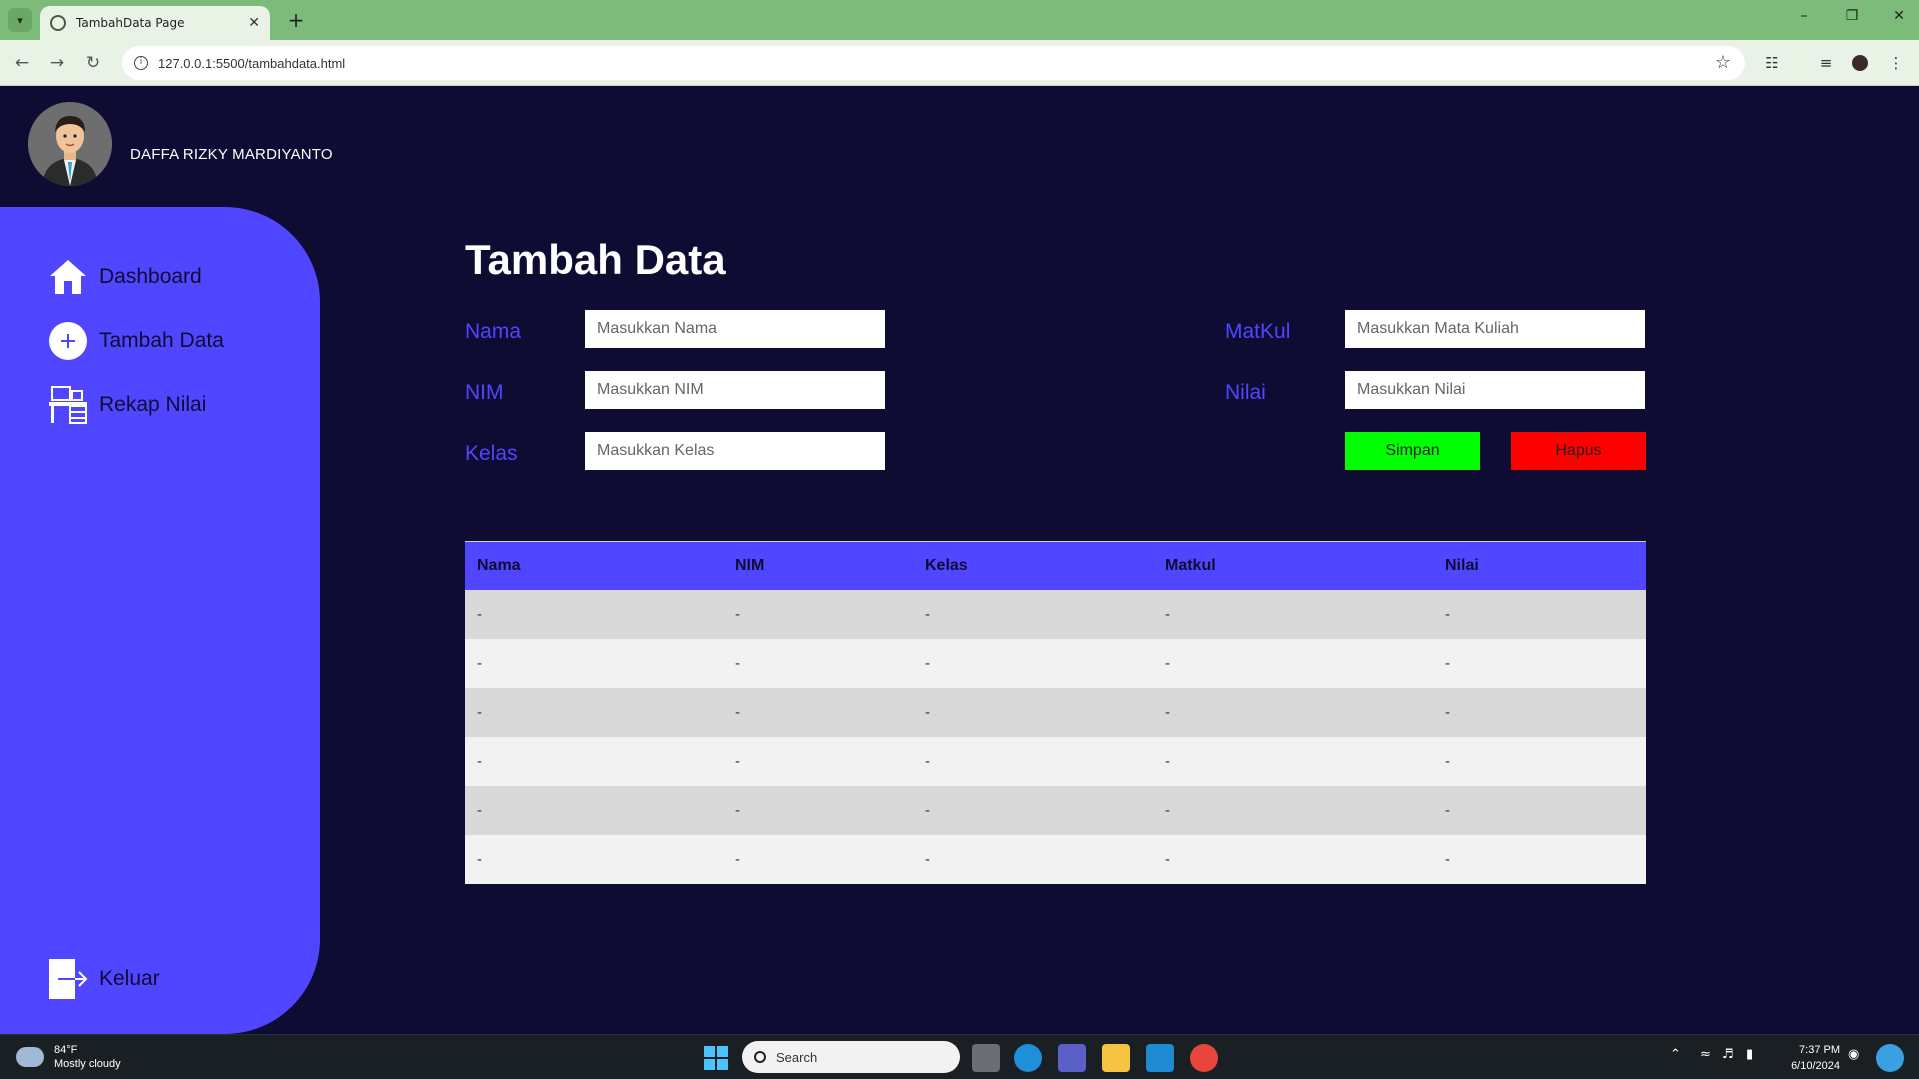 The width and height of the screenshot is (1919, 1079). Describe the element at coordinates (1804, 16) in the screenshot. I see `minimize-icon: –` at that location.